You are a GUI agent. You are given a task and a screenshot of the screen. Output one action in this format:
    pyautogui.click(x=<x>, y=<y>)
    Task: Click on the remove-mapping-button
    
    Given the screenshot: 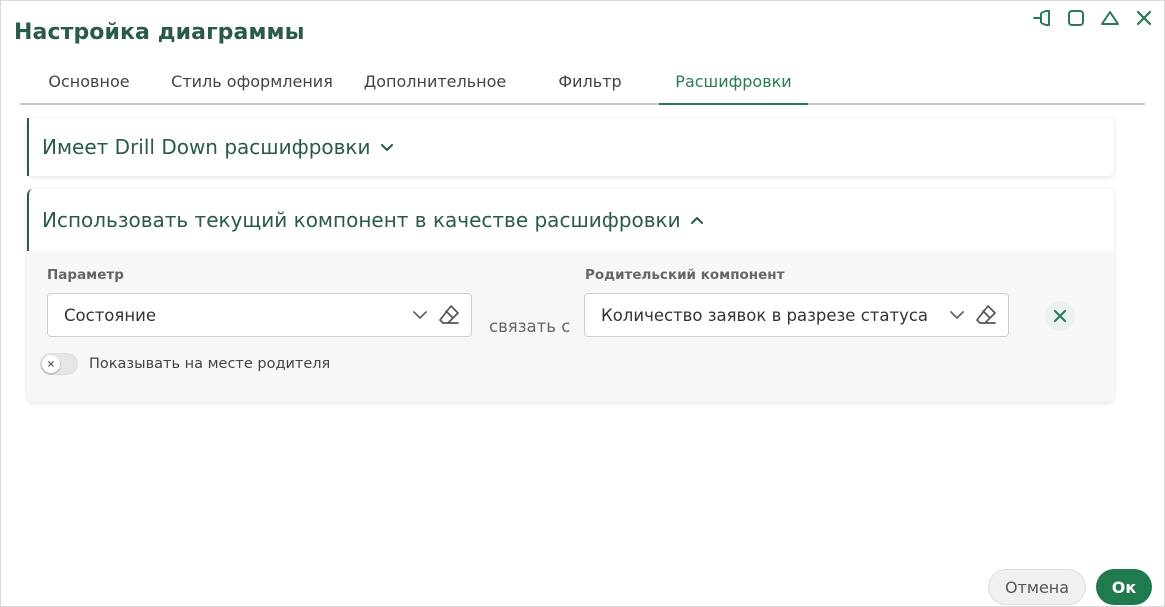 What is the action you would take?
    pyautogui.click(x=1060, y=316)
    